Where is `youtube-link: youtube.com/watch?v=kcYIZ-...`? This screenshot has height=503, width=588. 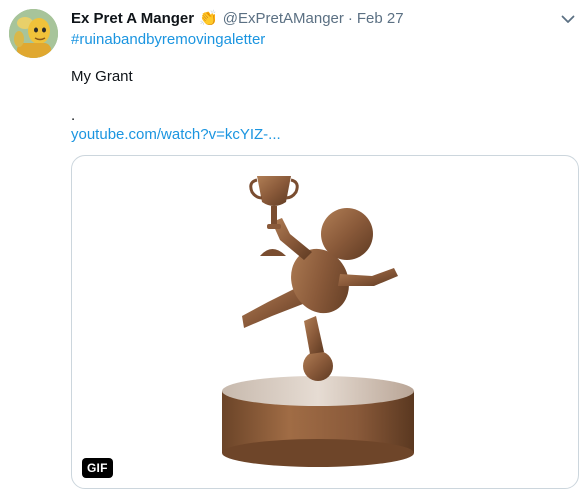 youtube-link: youtube.com/watch?v=kcYIZ-... is located at coordinates (176, 135).